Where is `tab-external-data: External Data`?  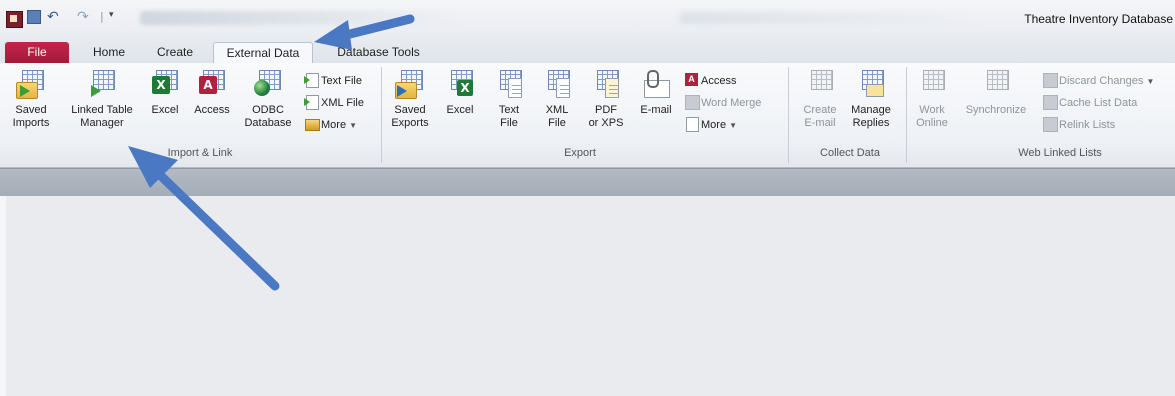 tab-external-data: External Data is located at coordinates (263, 53).